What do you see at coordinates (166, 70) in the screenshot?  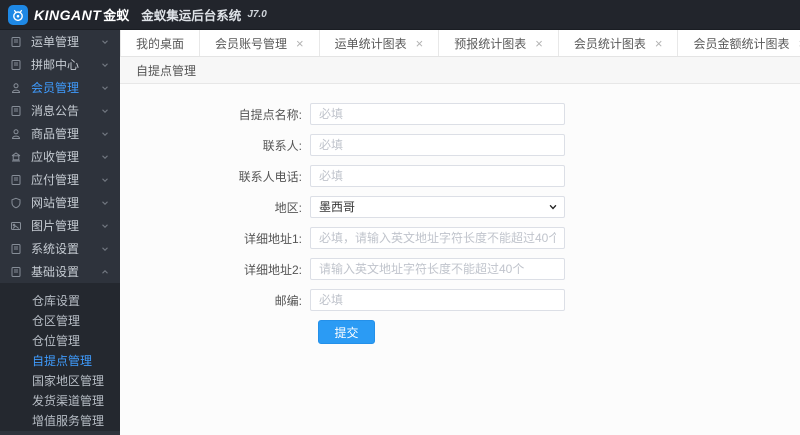 I see `page-title: 自提点管理` at bounding box center [166, 70].